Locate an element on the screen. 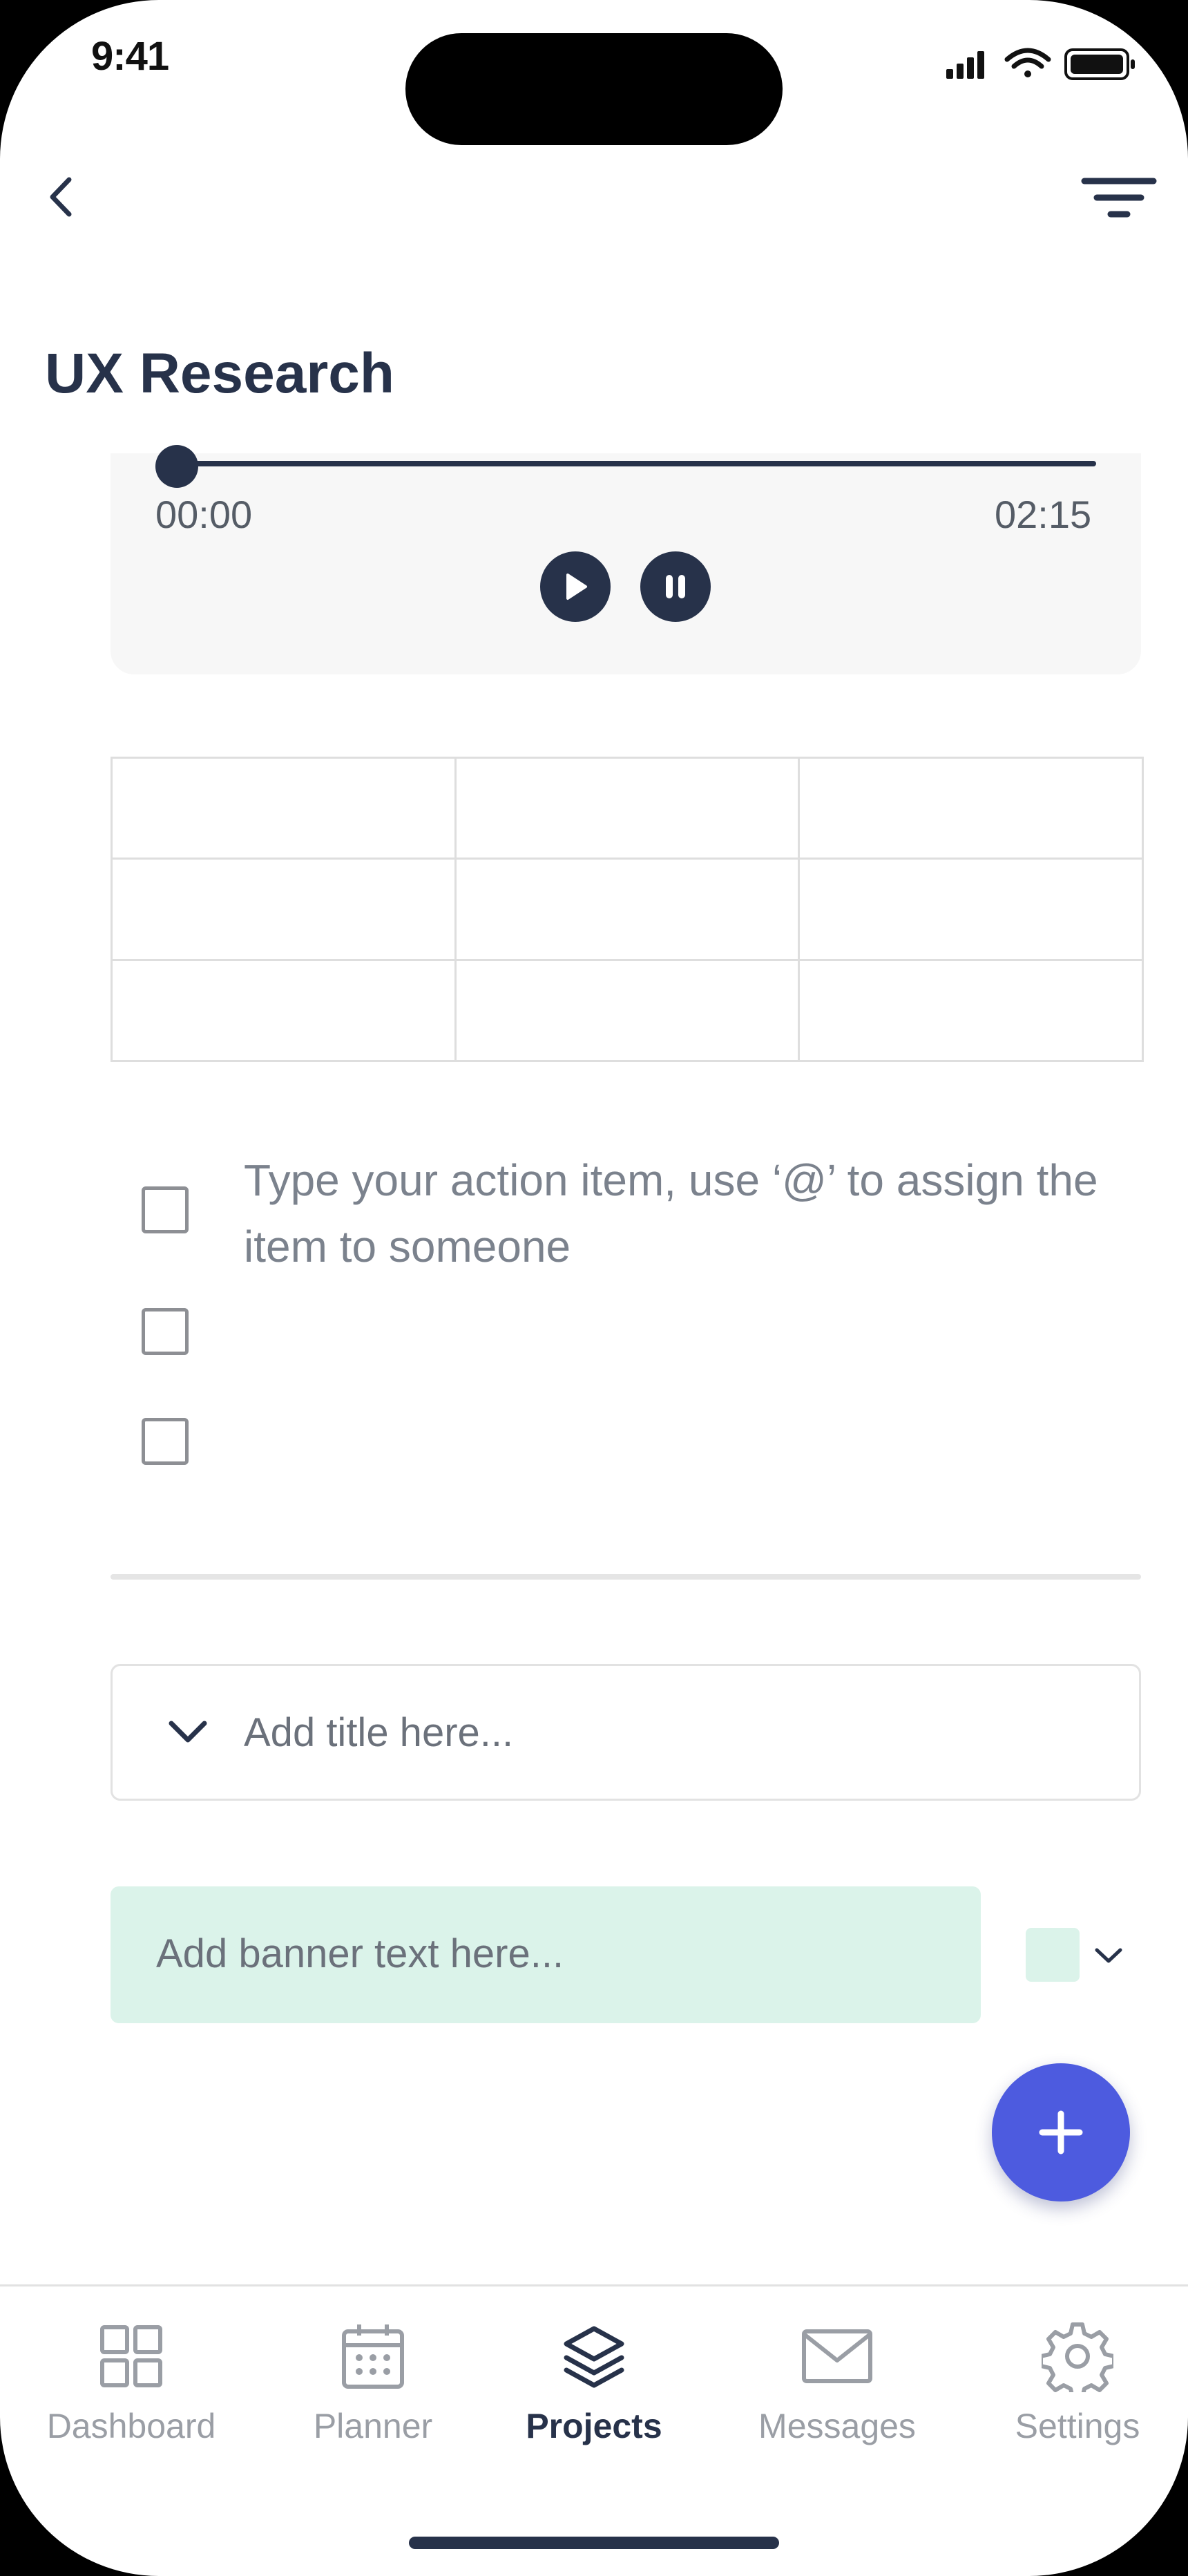 This screenshot has width=1188, height=2576. tab-label: Settings is located at coordinates (1077, 2426).